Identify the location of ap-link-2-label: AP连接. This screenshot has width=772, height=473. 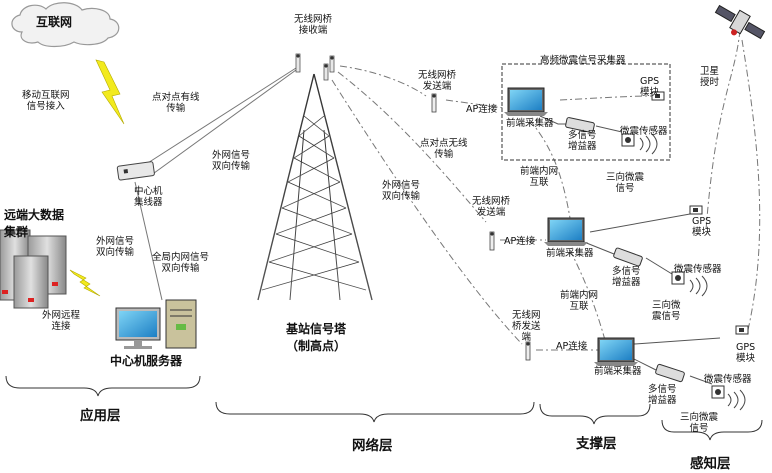
(520, 241).